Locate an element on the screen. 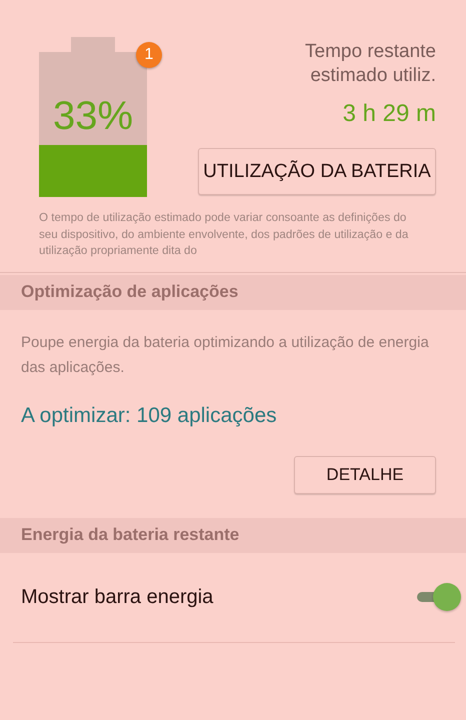 This screenshot has height=720, width=466. detail-button: DETALHE is located at coordinates (365, 475).